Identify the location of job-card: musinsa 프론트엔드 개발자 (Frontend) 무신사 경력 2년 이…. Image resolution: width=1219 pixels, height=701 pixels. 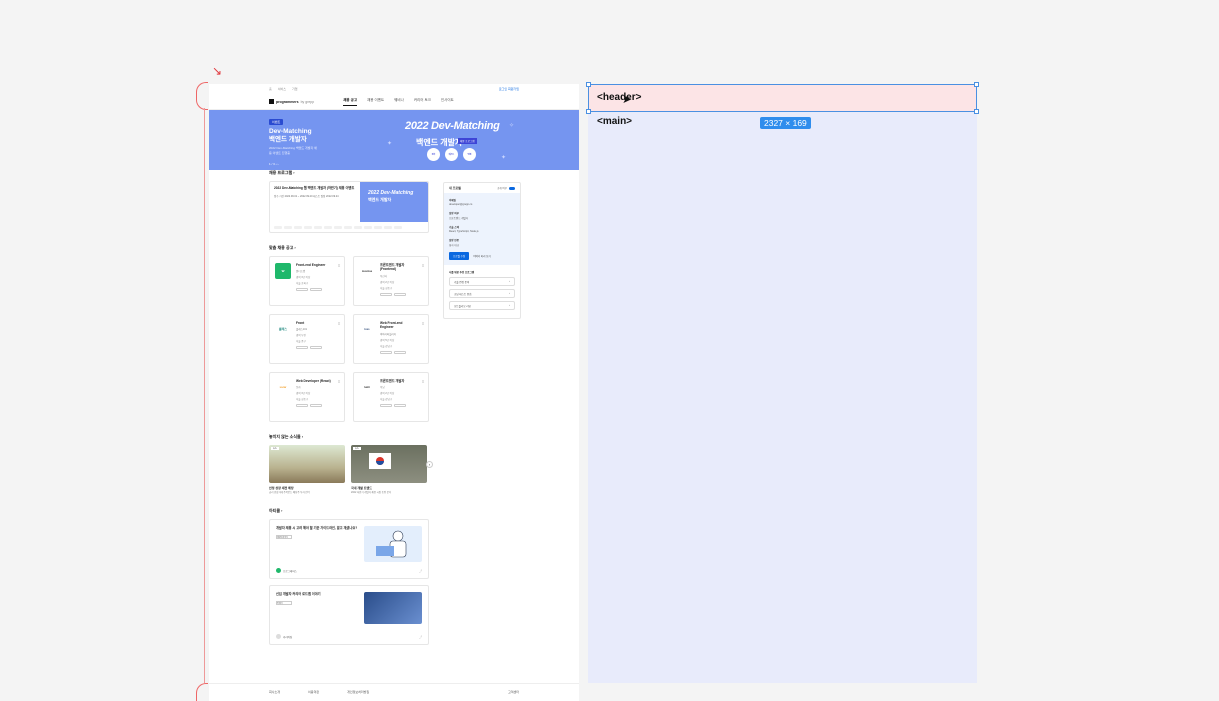
(391, 281).